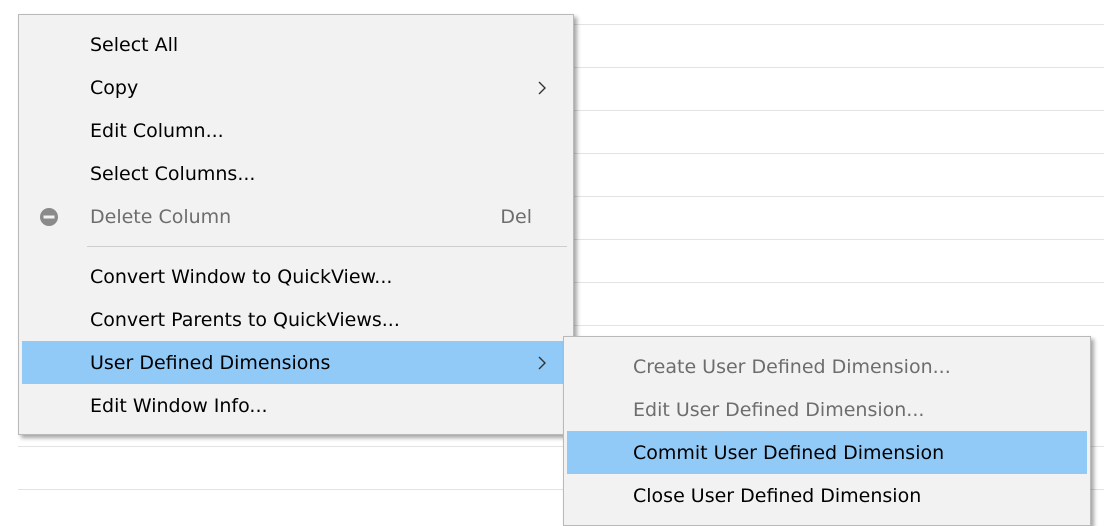 This screenshot has height=526, width=1104. What do you see at coordinates (114, 87) in the screenshot?
I see `menu-item-label: Copy` at bounding box center [114, 87].